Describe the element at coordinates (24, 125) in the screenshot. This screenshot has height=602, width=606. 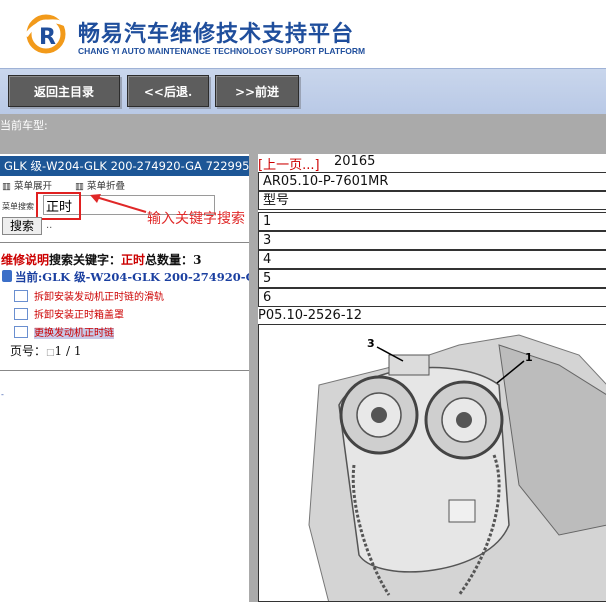
I see `current-vehicle-label: 当前车型:` at that location.